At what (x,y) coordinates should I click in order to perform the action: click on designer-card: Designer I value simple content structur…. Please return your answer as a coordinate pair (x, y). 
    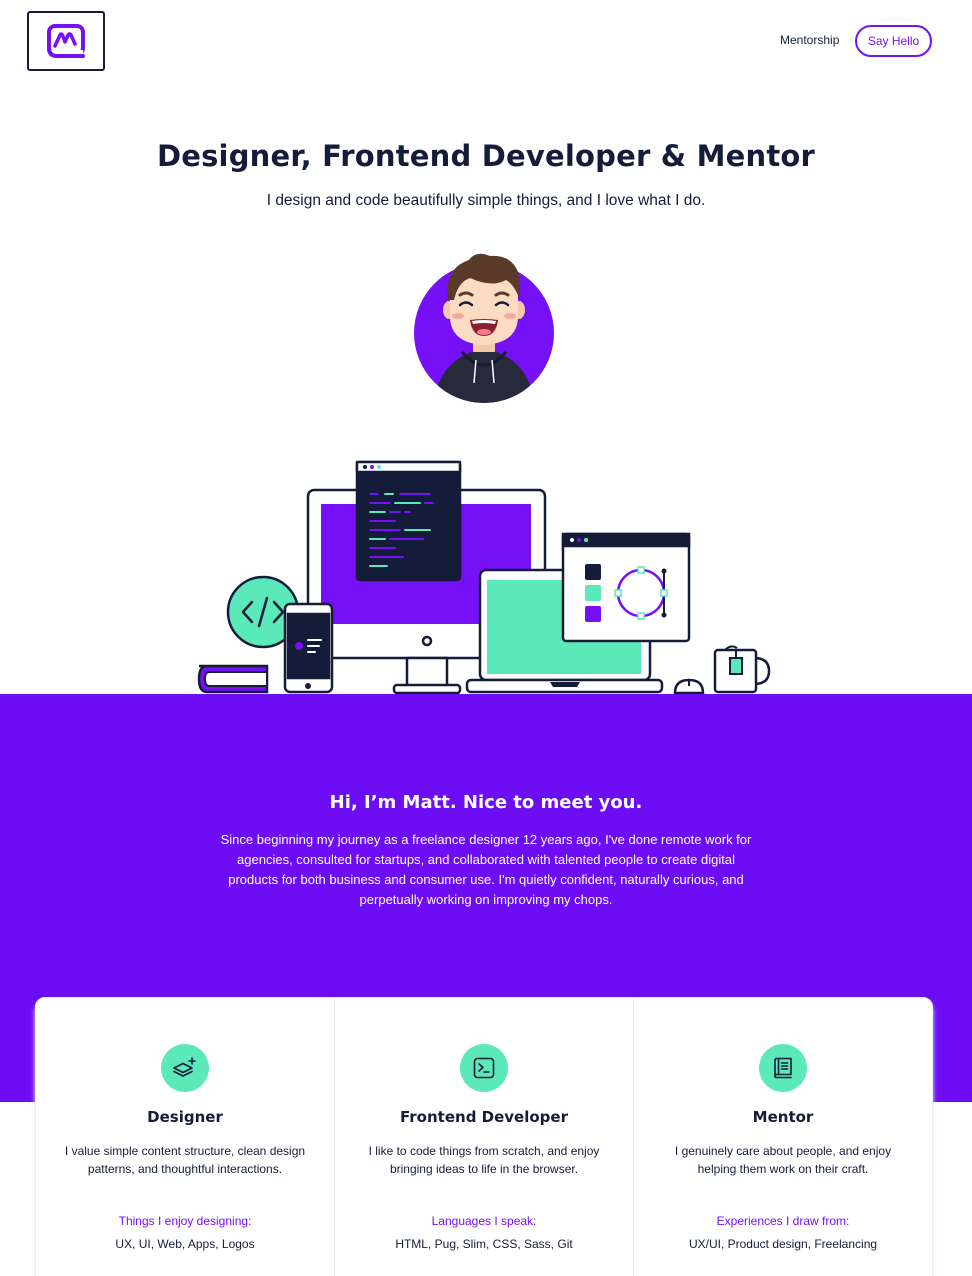
    Looking at the image, I should click on (185, 1137).